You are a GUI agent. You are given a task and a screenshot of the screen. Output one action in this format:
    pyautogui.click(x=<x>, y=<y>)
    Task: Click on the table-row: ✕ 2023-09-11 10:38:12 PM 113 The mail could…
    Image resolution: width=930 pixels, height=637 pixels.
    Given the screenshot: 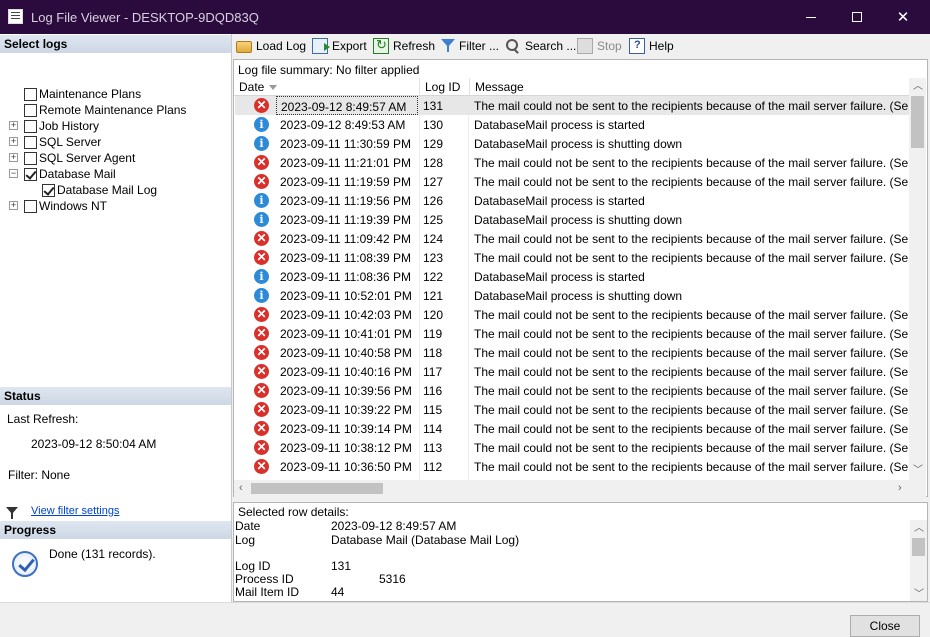 What is the action you would take?
    pyautogui.click(x=571, y=447)
    